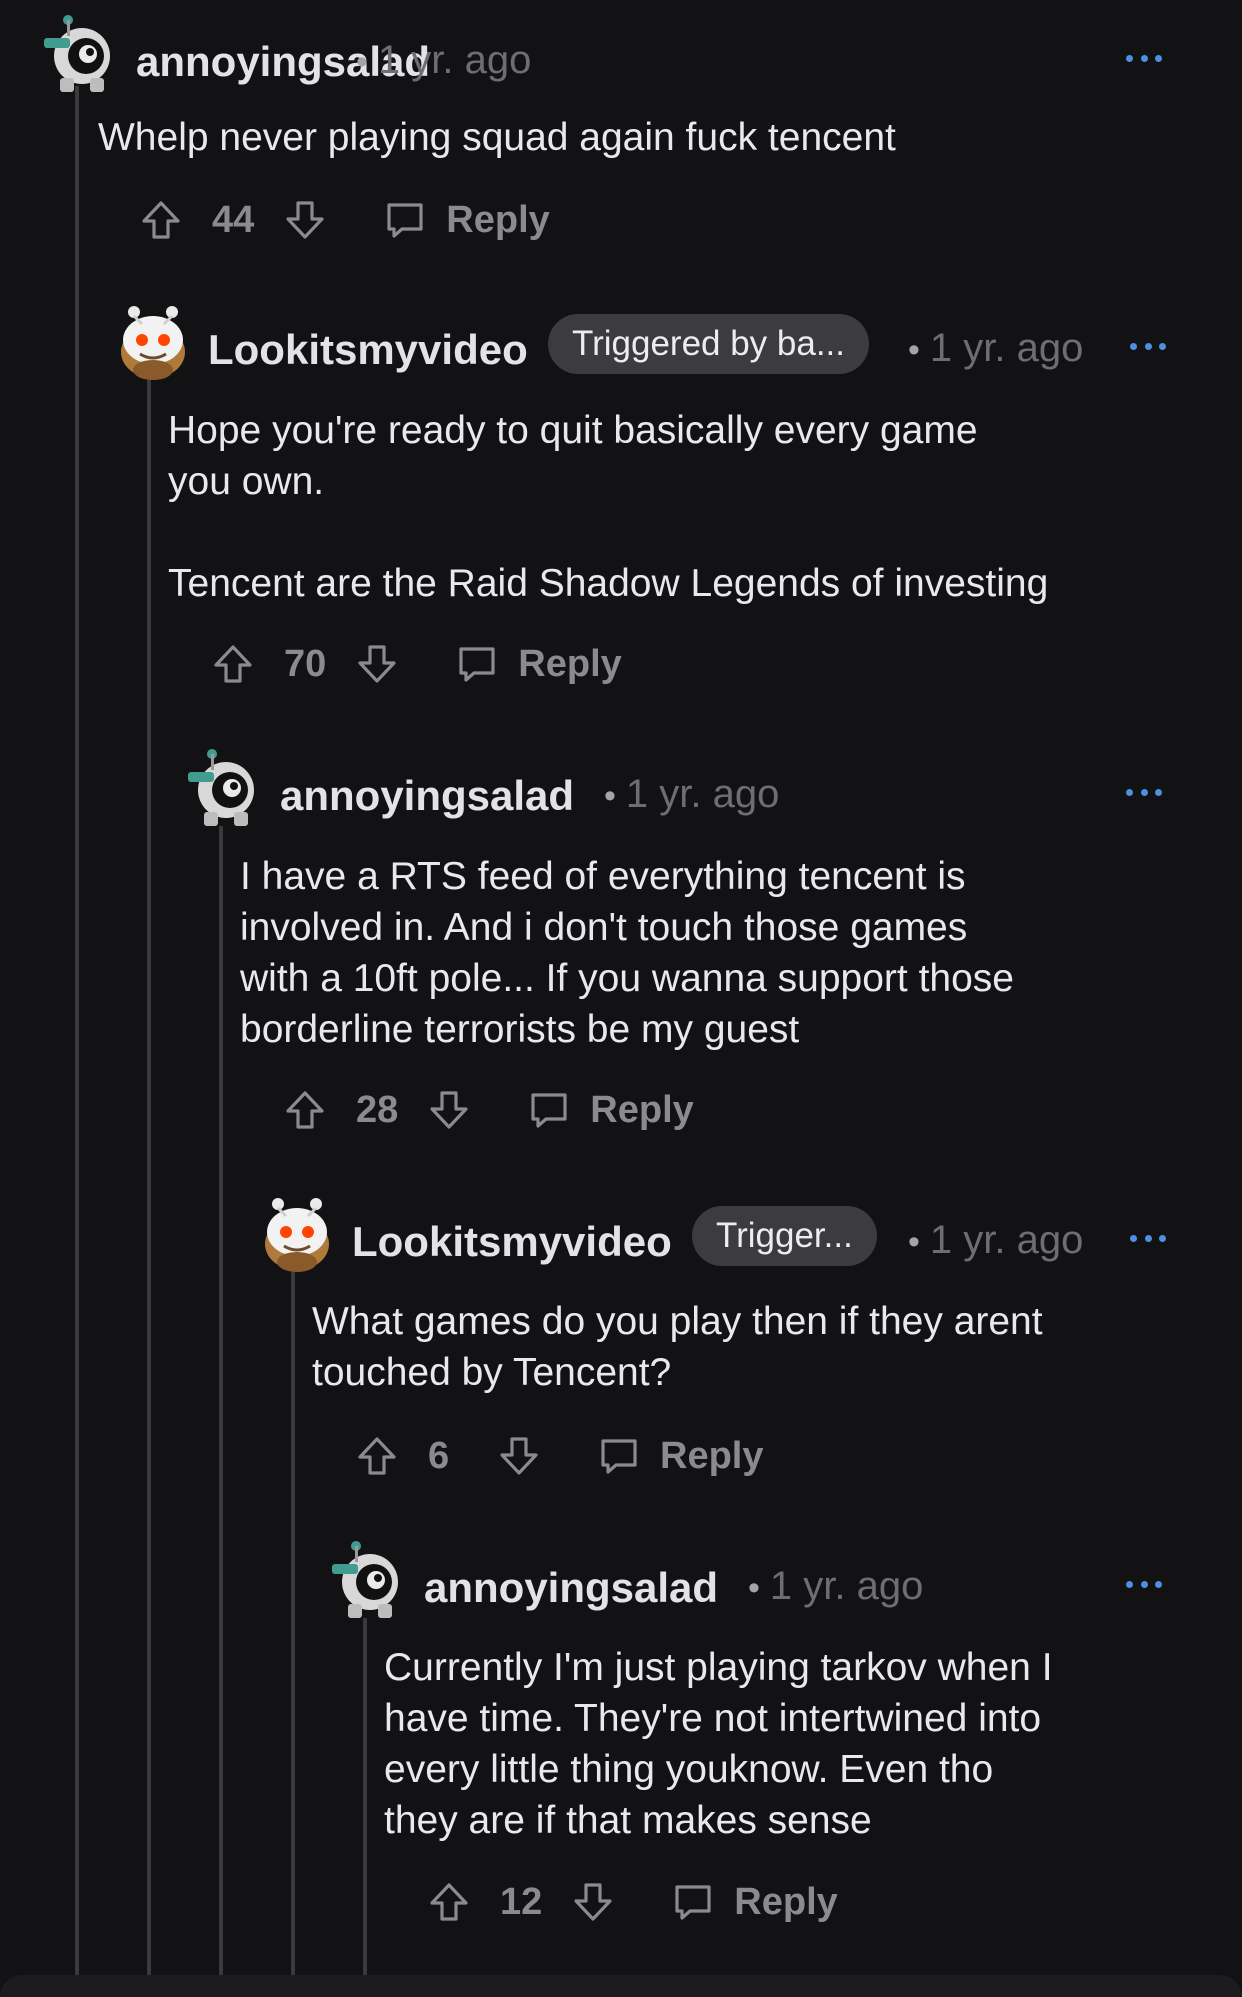  Describe the element at coordinates (621, 1986) in the screenshot. I see `bottom-sheet-edge` at that location.